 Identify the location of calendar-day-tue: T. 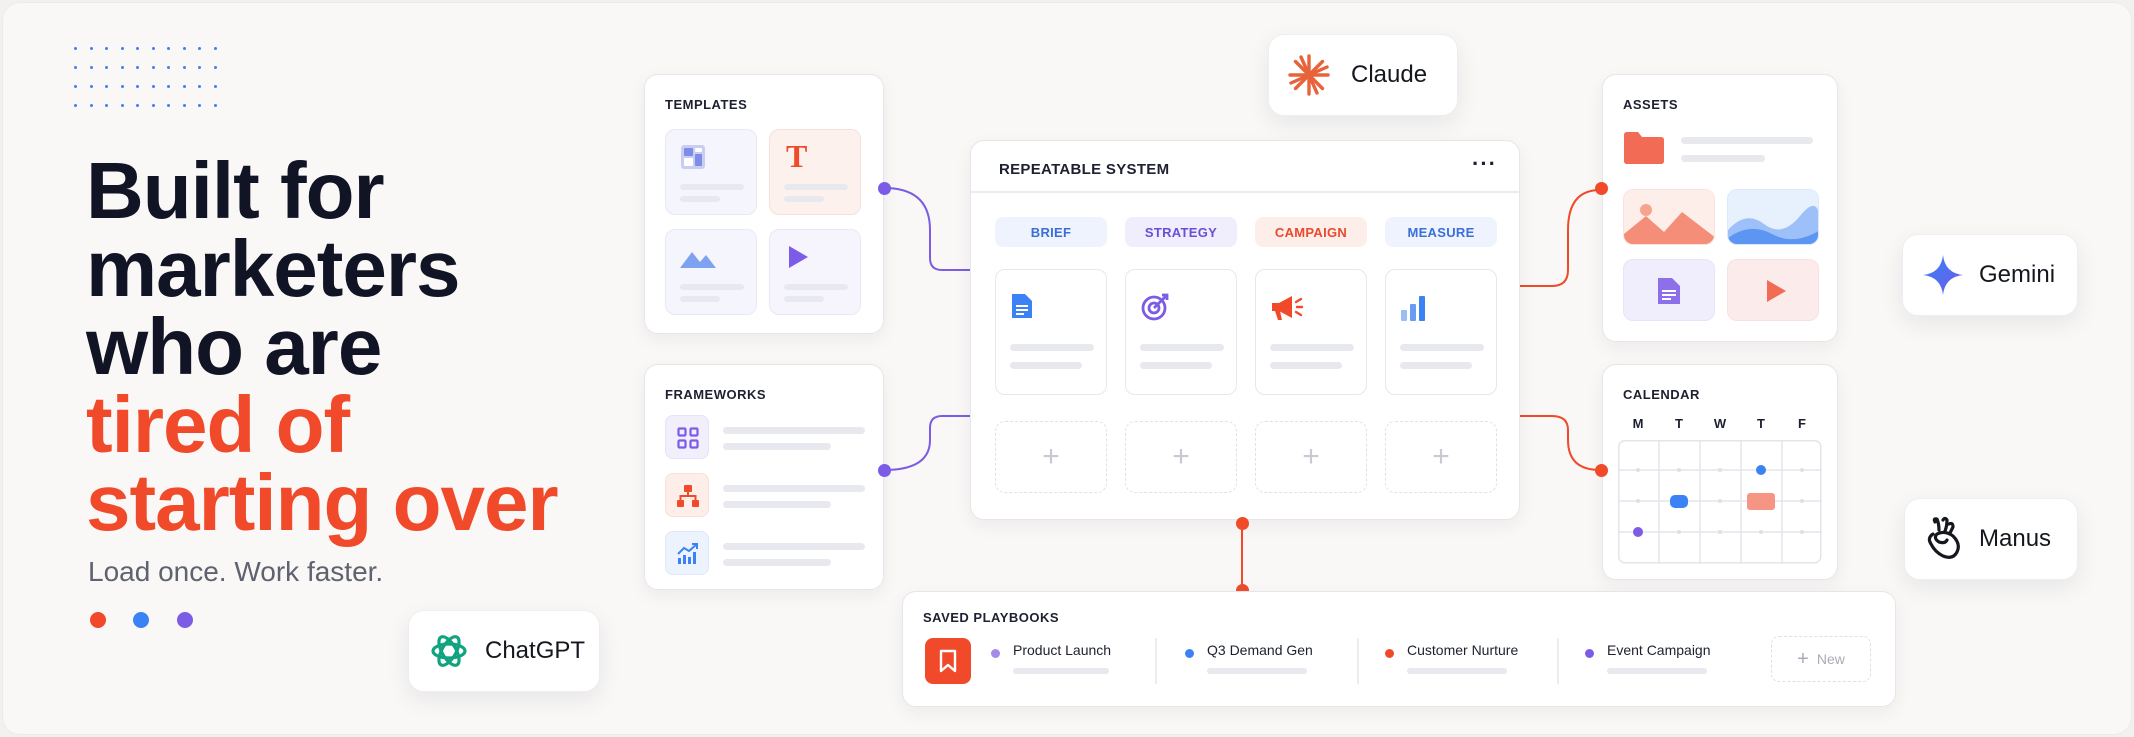
(1679, 423).